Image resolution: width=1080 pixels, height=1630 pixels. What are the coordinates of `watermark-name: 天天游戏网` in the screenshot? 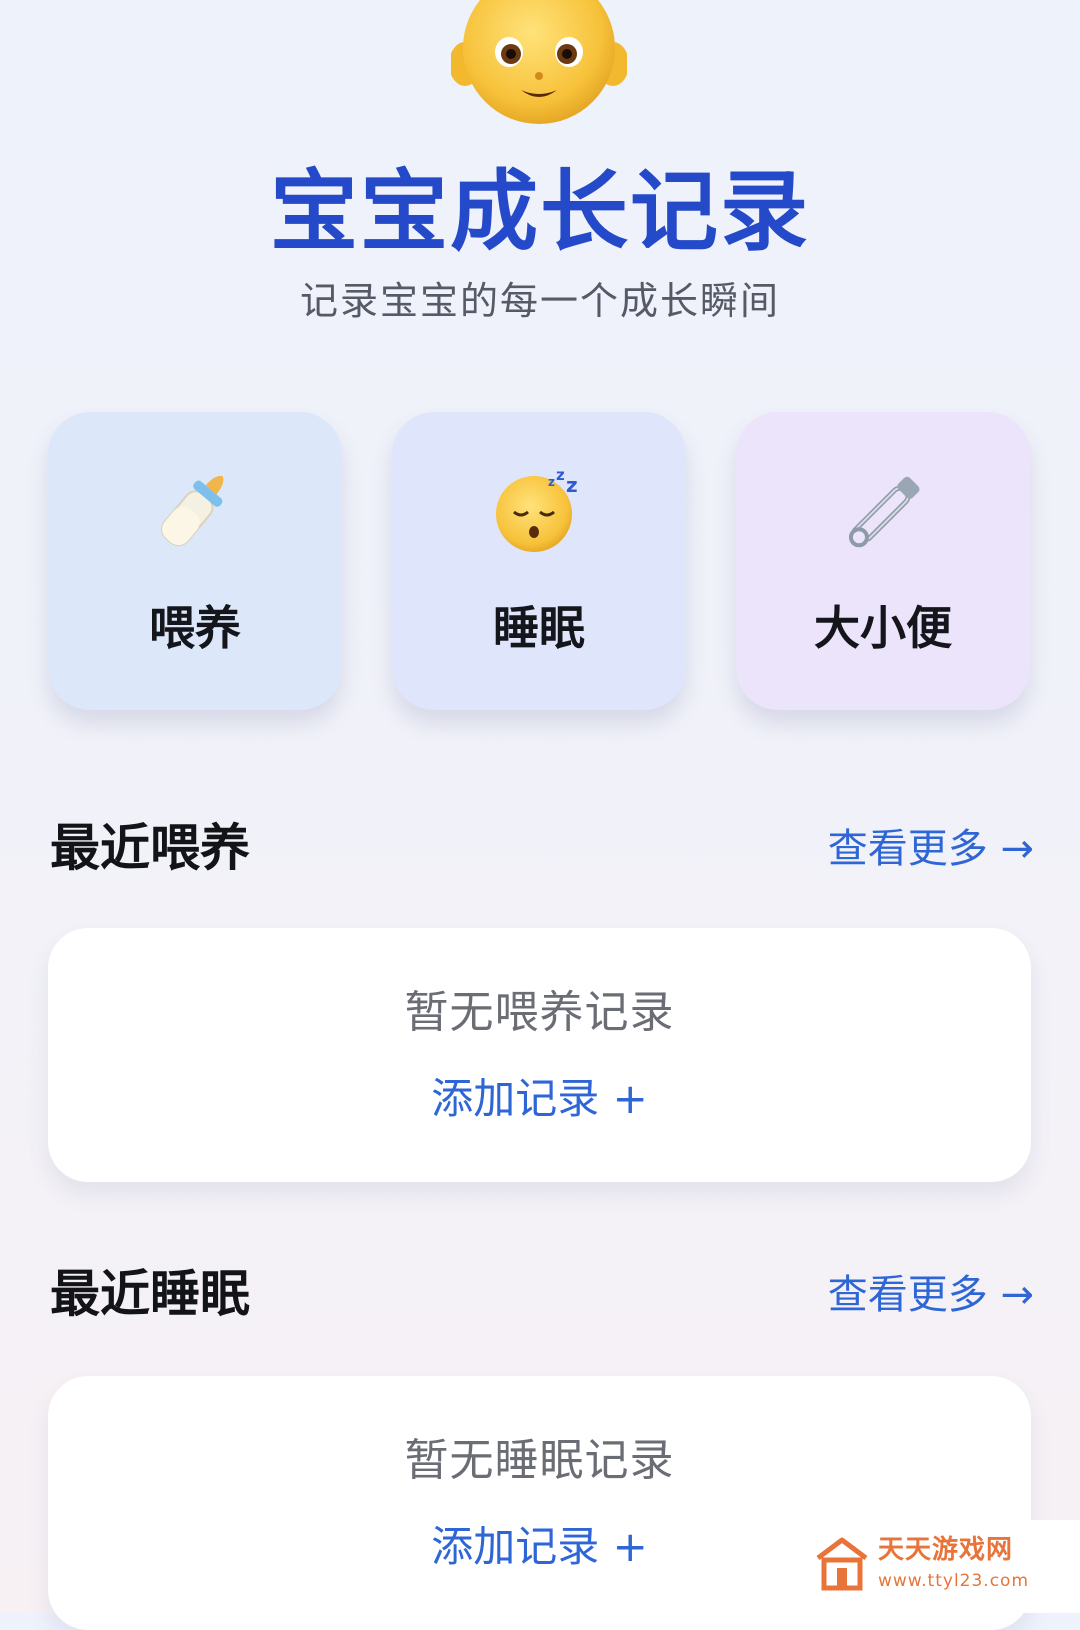 It's located at (946, 1550).